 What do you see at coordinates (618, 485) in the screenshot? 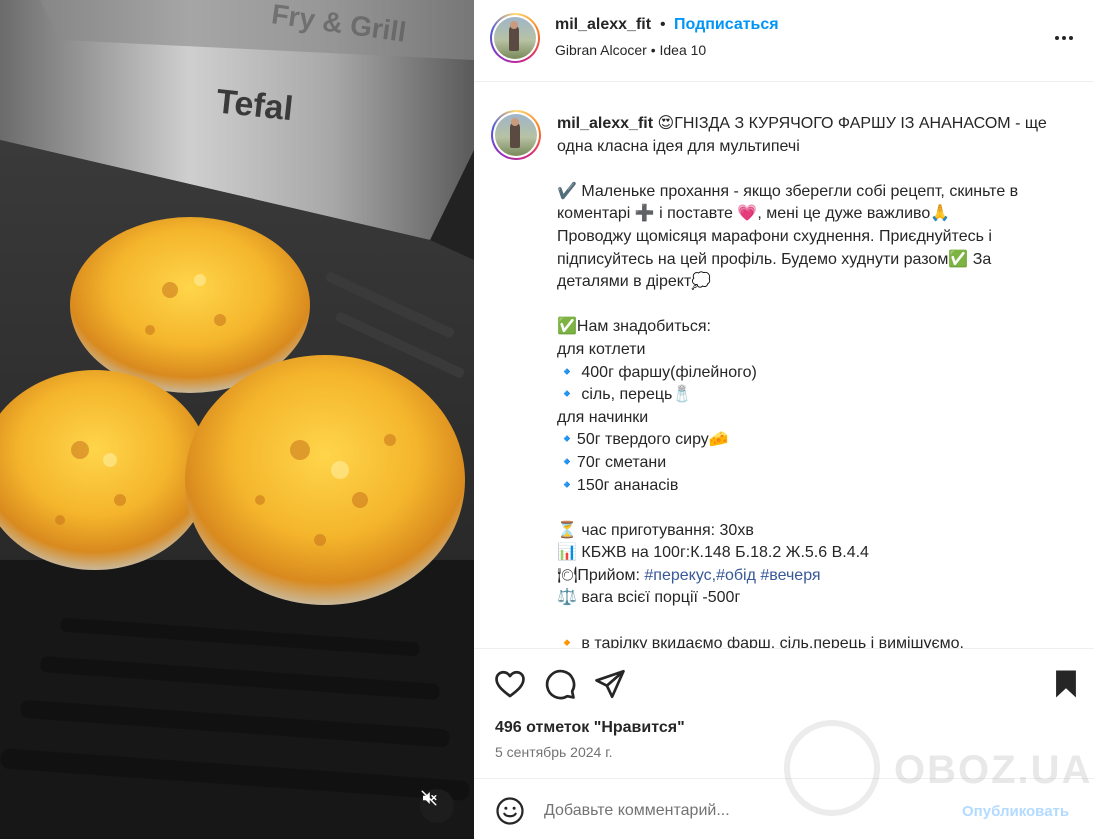
I see `caption-line: 🔹150г ананасів` at bounding box center [618, 485].